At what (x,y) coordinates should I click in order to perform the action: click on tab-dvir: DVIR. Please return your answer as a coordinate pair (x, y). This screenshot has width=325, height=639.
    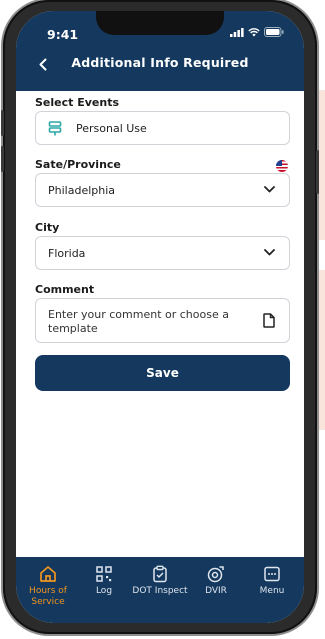
    Looking at the image, I should click on (216, 590).